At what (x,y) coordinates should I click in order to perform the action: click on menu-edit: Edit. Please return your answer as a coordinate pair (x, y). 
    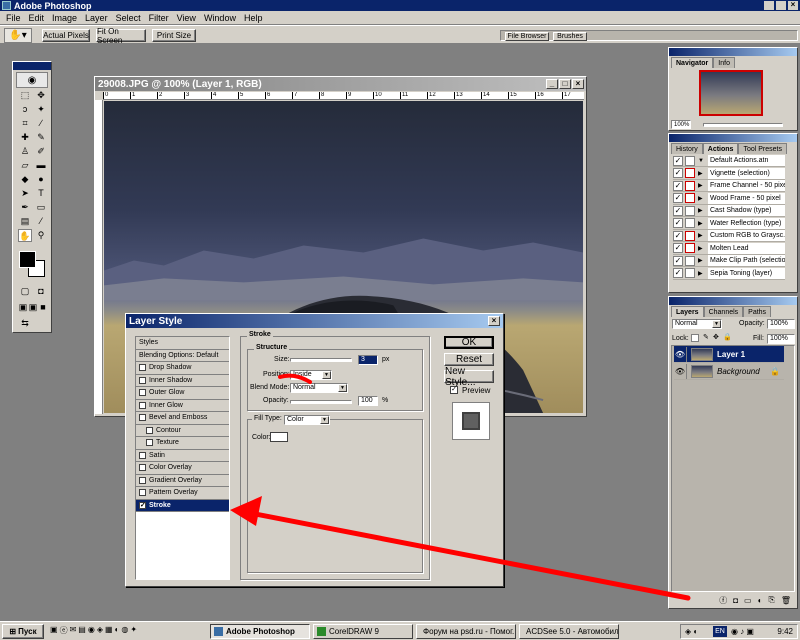
    Looking at the image, I should click on (37, 18).